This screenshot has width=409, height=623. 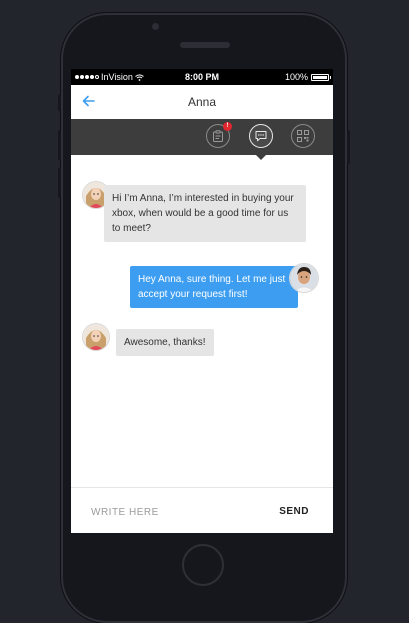 I want to click on avatar-anna, so click(x=96, y=337).